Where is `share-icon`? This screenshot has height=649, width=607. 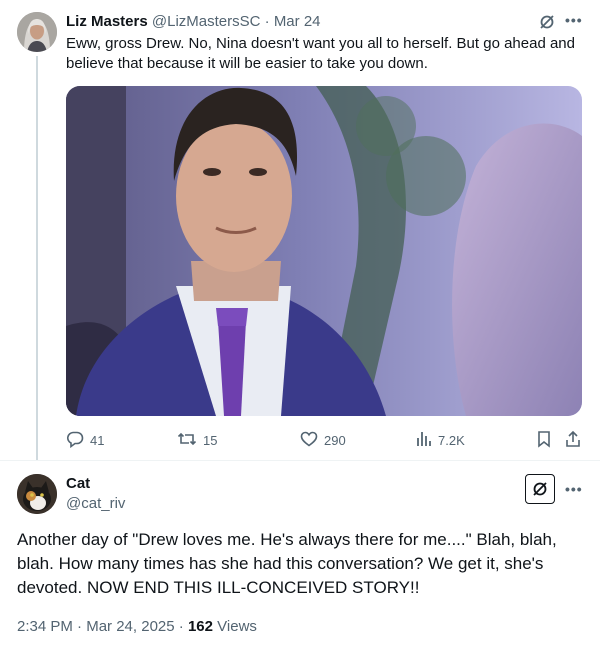
share-icon is located at coordinates (576, 440).